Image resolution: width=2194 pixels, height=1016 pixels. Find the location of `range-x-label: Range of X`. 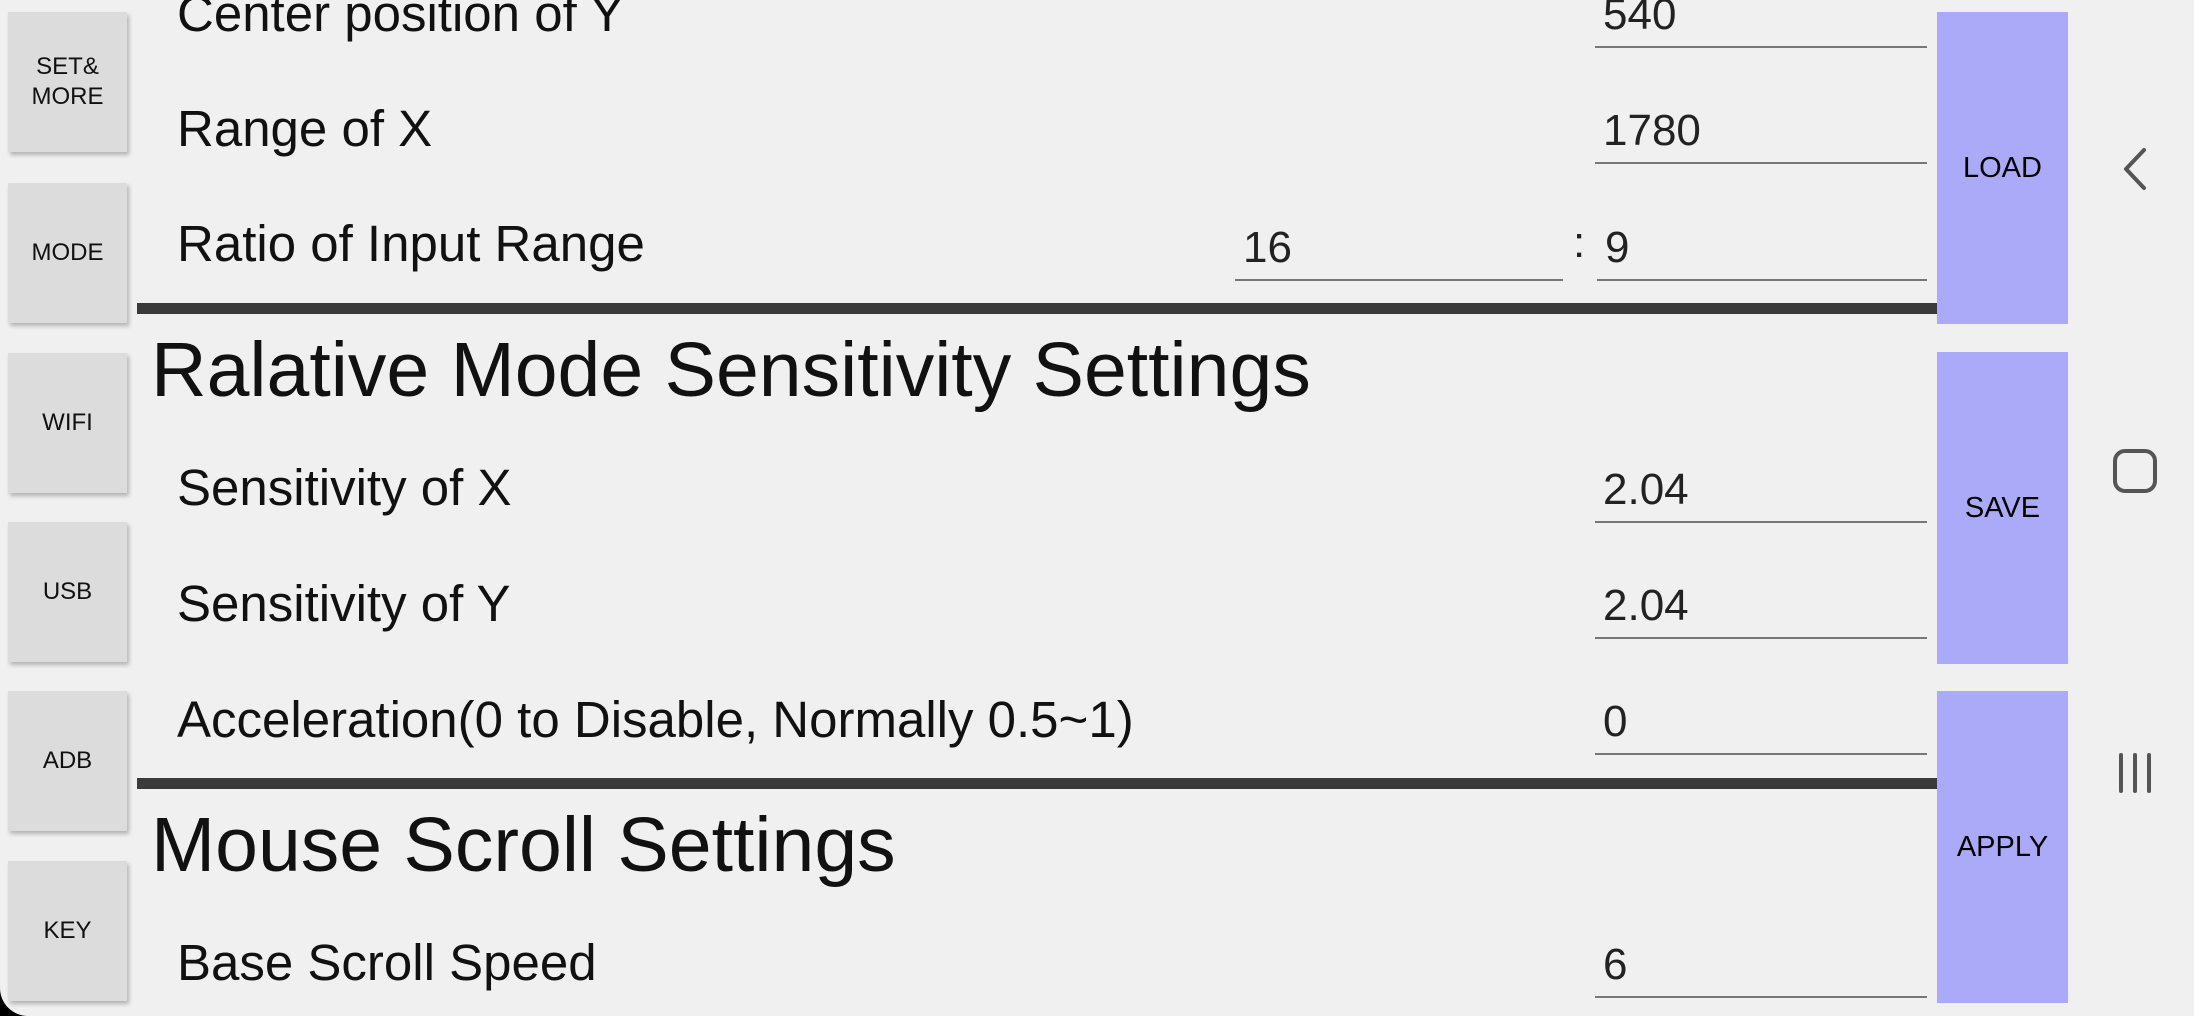

range-x-label: Range of X is located at coordinates (305, 128).